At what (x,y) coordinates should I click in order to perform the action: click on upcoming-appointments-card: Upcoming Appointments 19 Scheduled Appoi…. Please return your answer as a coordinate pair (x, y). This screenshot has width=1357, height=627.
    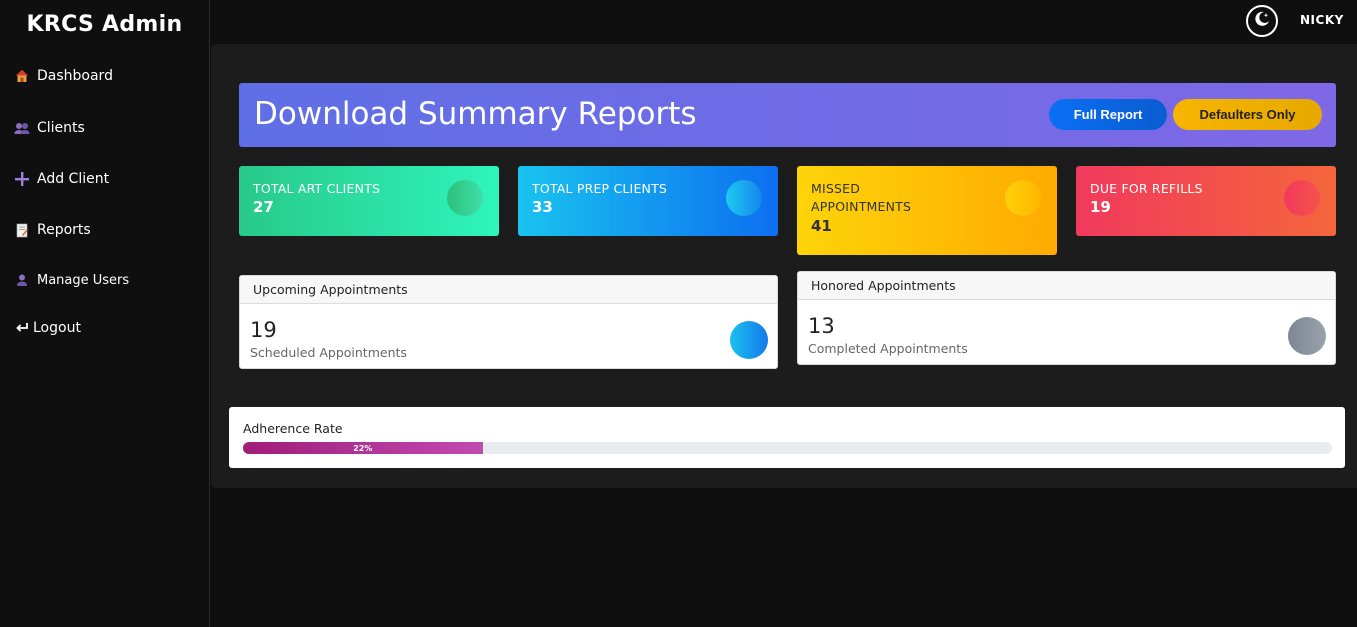
    Looking at the image, I should click on (508, 322).